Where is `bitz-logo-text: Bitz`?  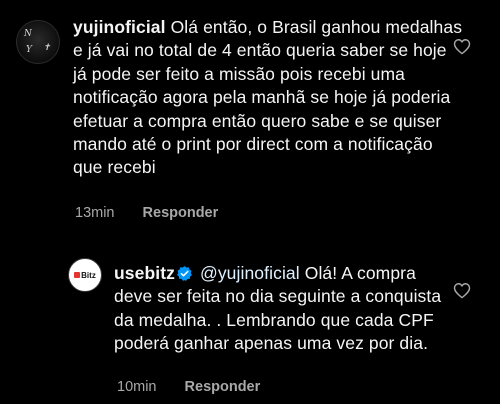 bitz-logo-text: Bitz is located at coordinates (88, 275).